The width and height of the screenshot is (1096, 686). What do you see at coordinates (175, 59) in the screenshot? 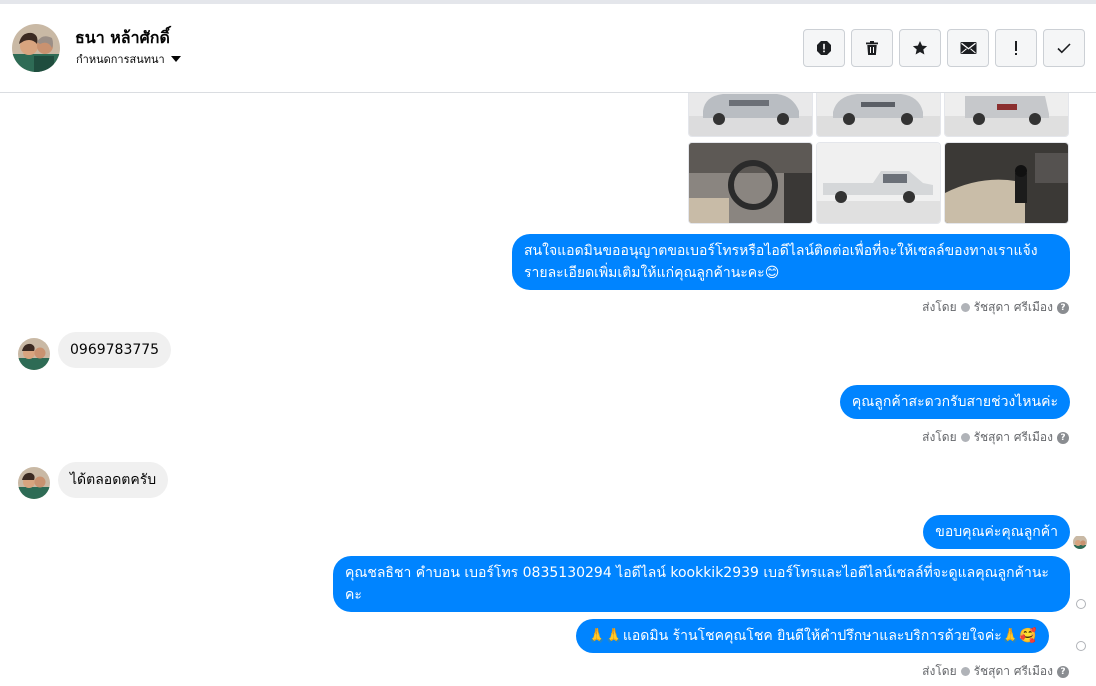
I see `caret-down-icon` at bounding box center [175, 59].